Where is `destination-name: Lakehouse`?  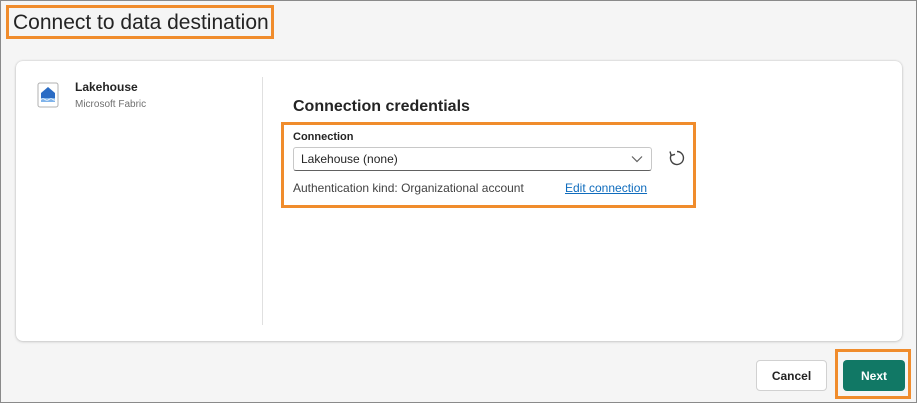
destination-name: Lakehouse is located at coordinates (106, 87).